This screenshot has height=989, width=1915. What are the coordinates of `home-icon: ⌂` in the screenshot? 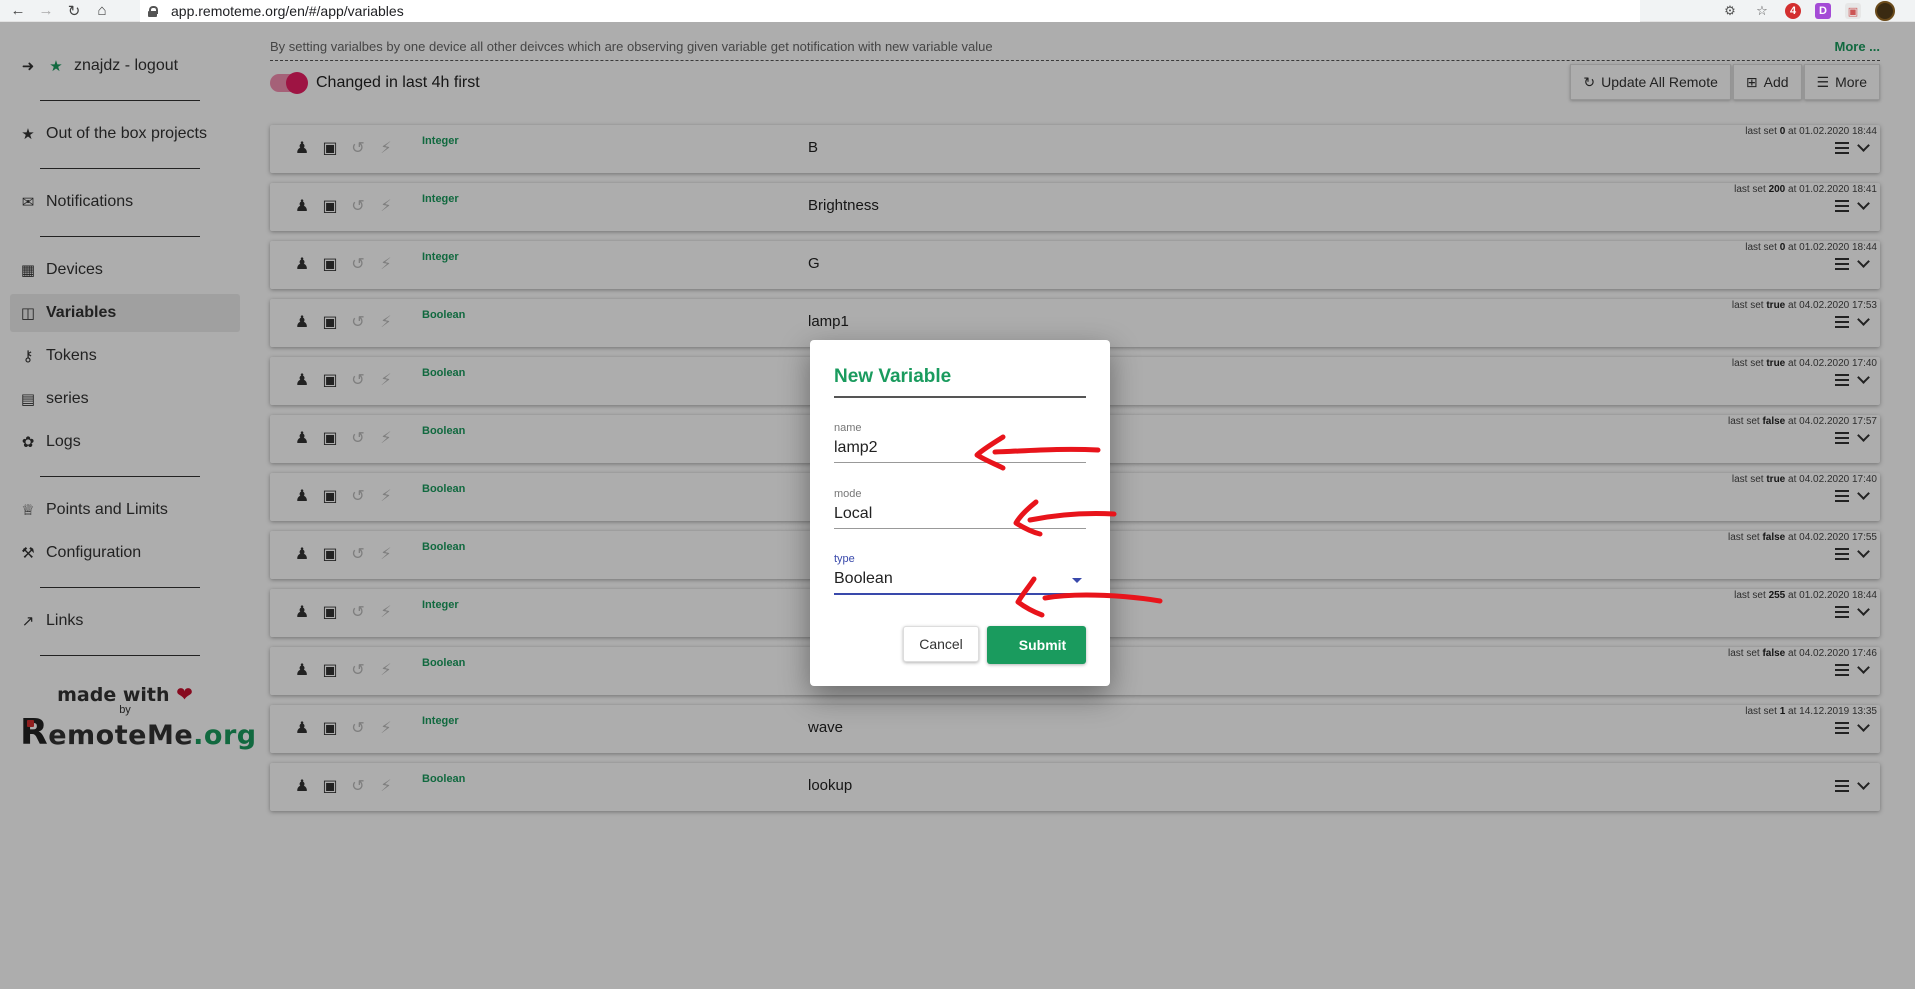 It's located at (102, 11).